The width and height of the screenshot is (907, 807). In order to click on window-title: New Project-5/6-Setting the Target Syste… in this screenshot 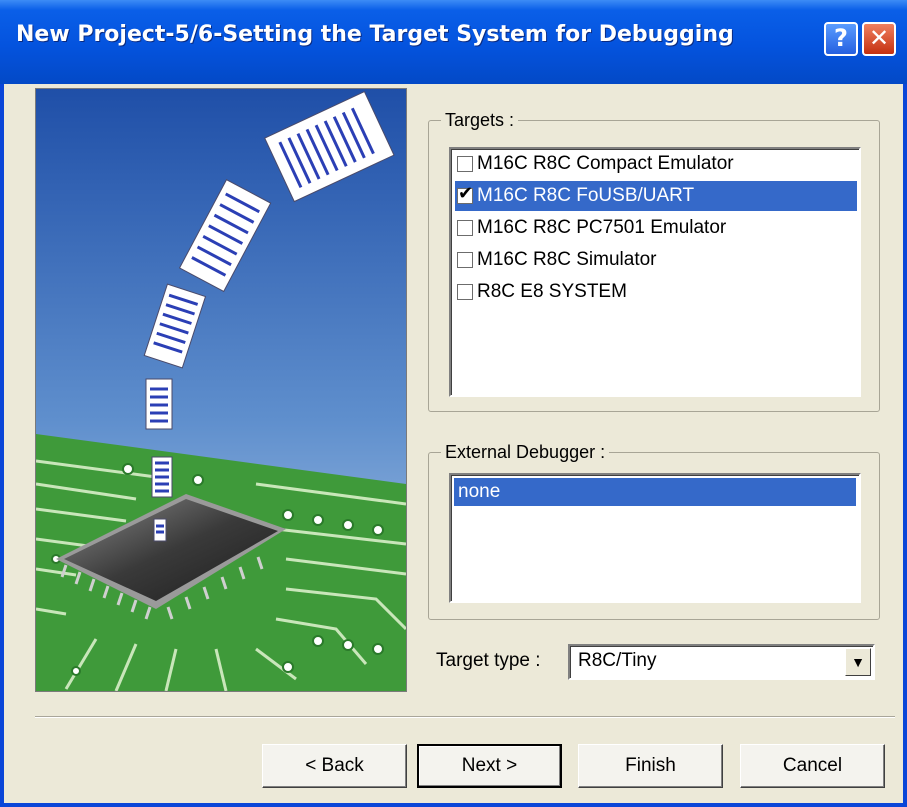, I will do `click(375, 34)`.